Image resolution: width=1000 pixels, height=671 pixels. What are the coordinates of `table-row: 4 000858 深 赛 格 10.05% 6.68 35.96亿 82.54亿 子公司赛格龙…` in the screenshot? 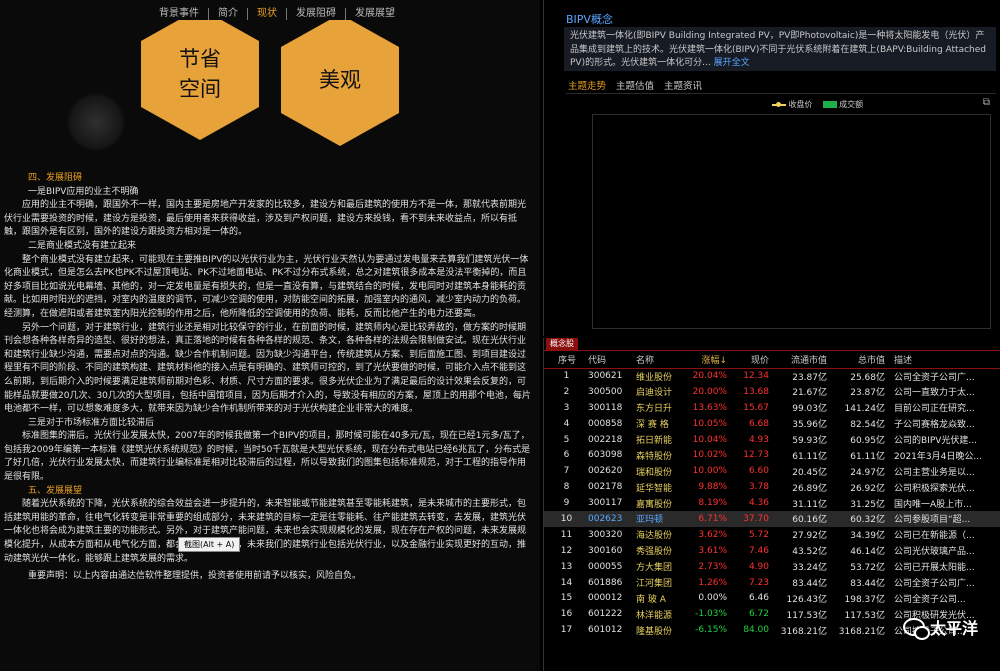 It's located at (772, 424).